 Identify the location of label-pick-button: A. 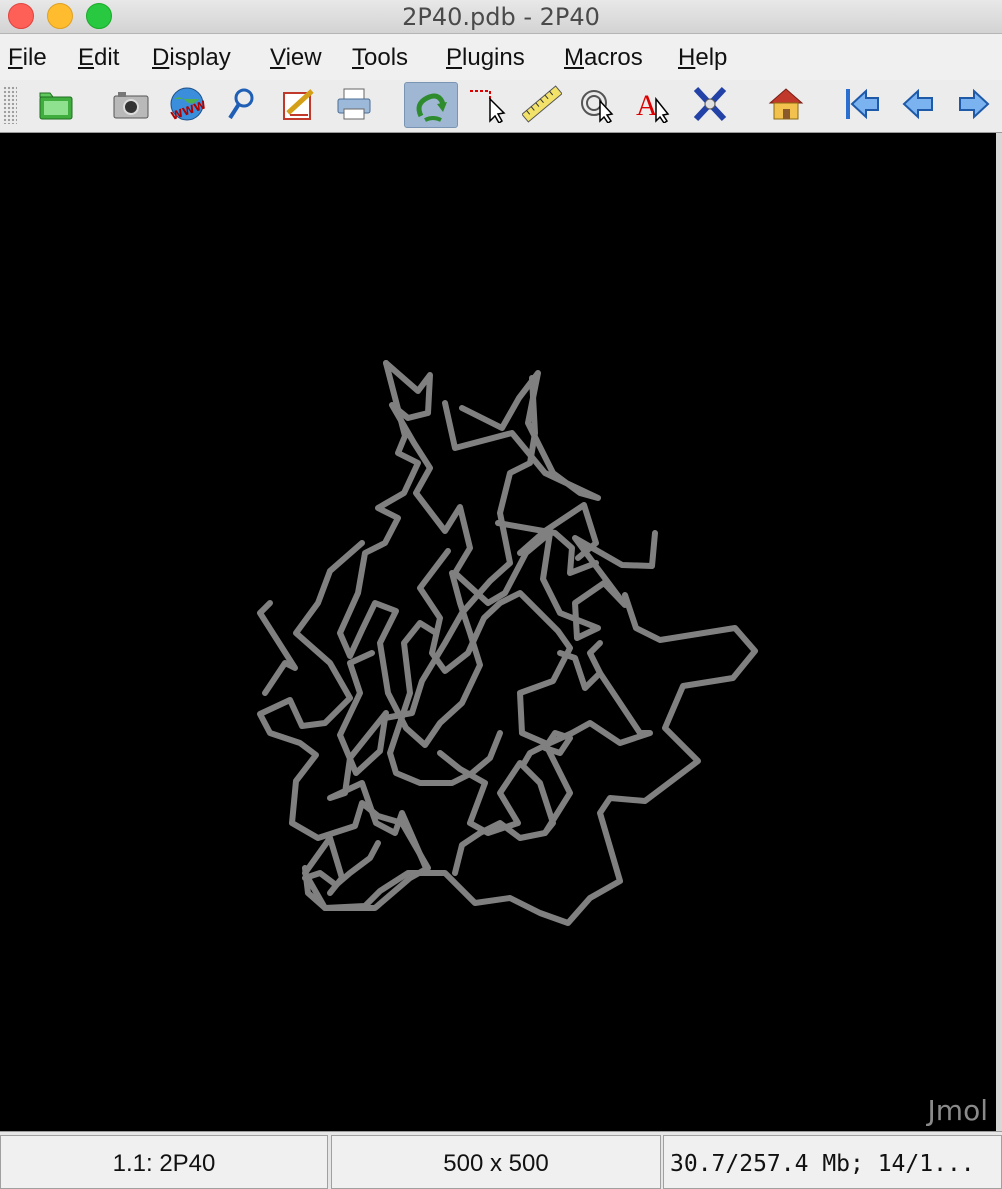
(654, 104).